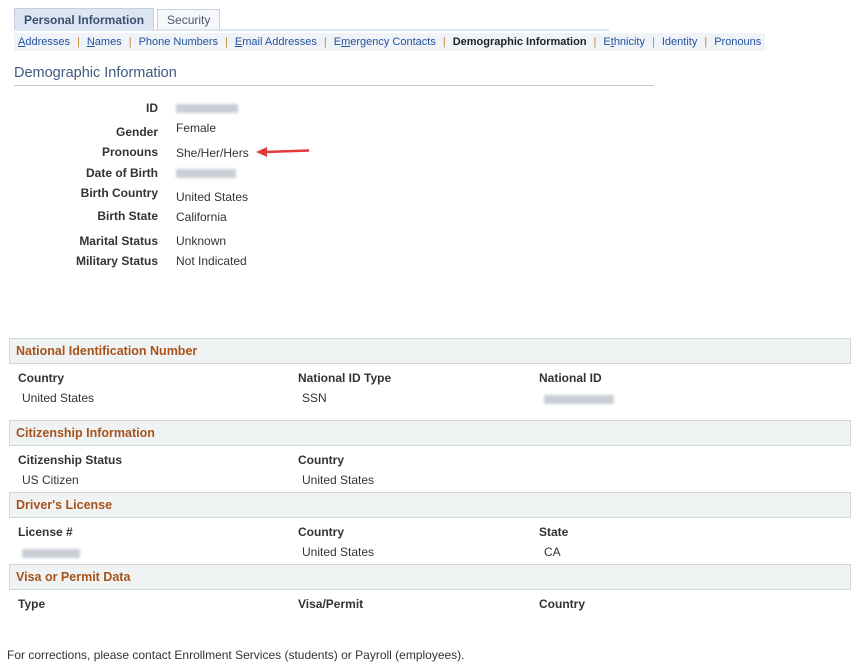  Describe the element at coordinates (179, 42) in the screenshot. I see `subnav-link-phone-numbers: Phone Numbers` at that location.